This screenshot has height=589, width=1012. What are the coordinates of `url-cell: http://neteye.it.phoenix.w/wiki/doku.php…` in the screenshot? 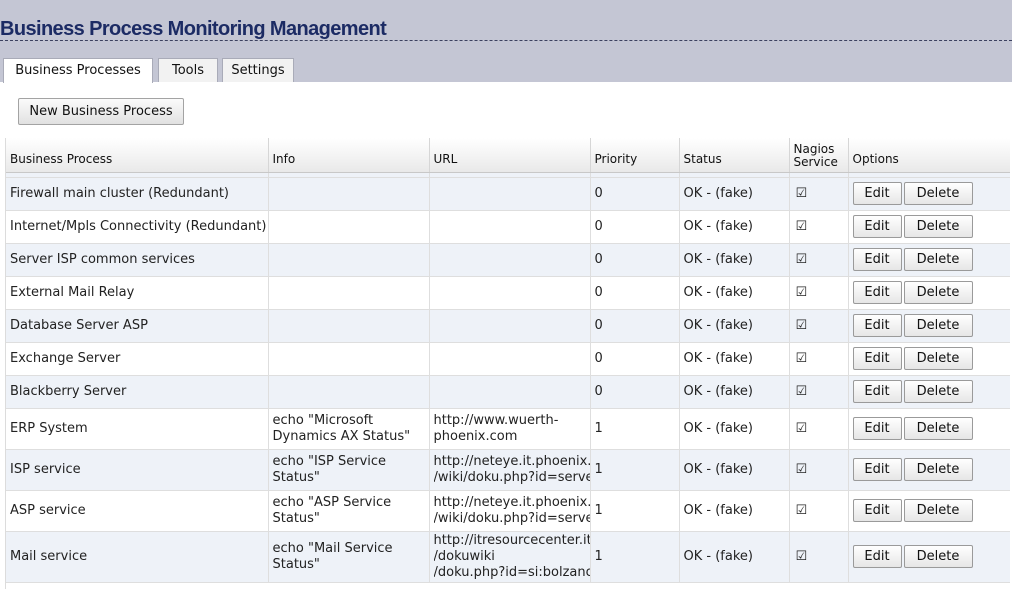 It's located at (510, 511).